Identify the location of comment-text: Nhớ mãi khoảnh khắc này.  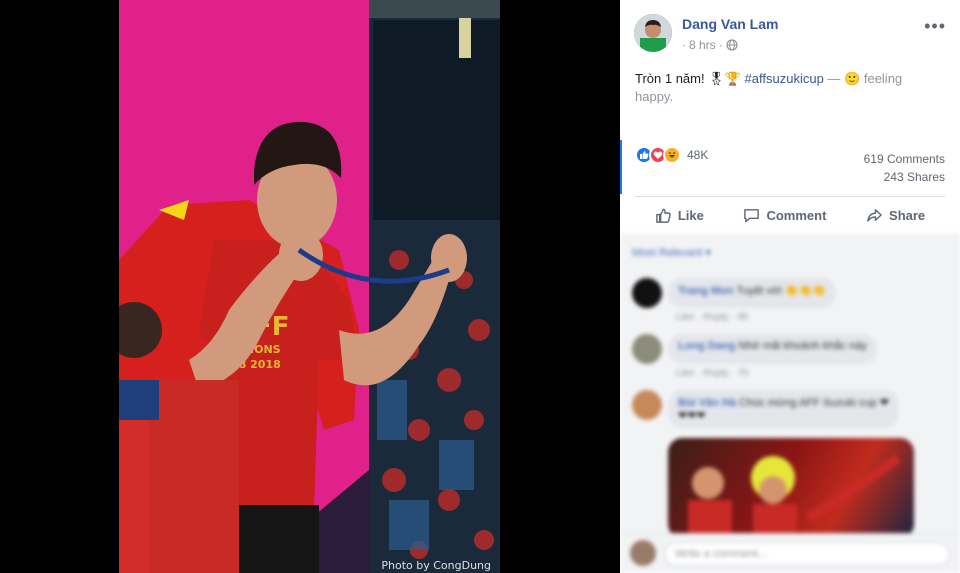
(802, 346).